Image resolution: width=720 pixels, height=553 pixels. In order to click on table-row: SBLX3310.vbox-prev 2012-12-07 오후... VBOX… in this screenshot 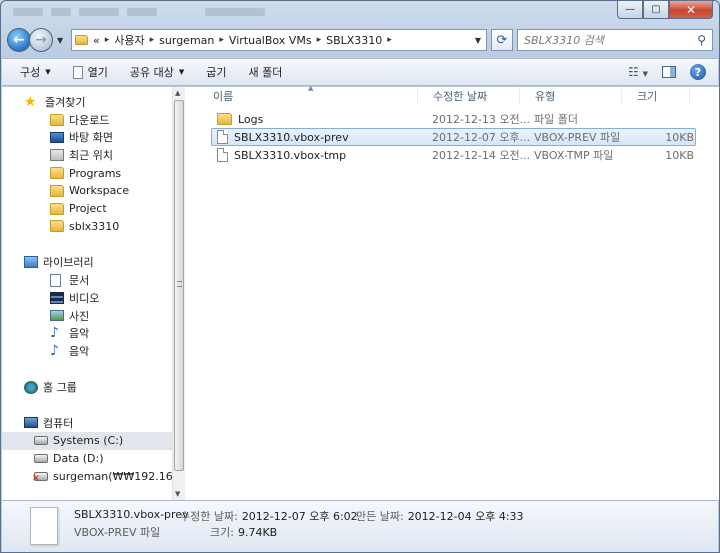, I will do `click(453, 137)`.